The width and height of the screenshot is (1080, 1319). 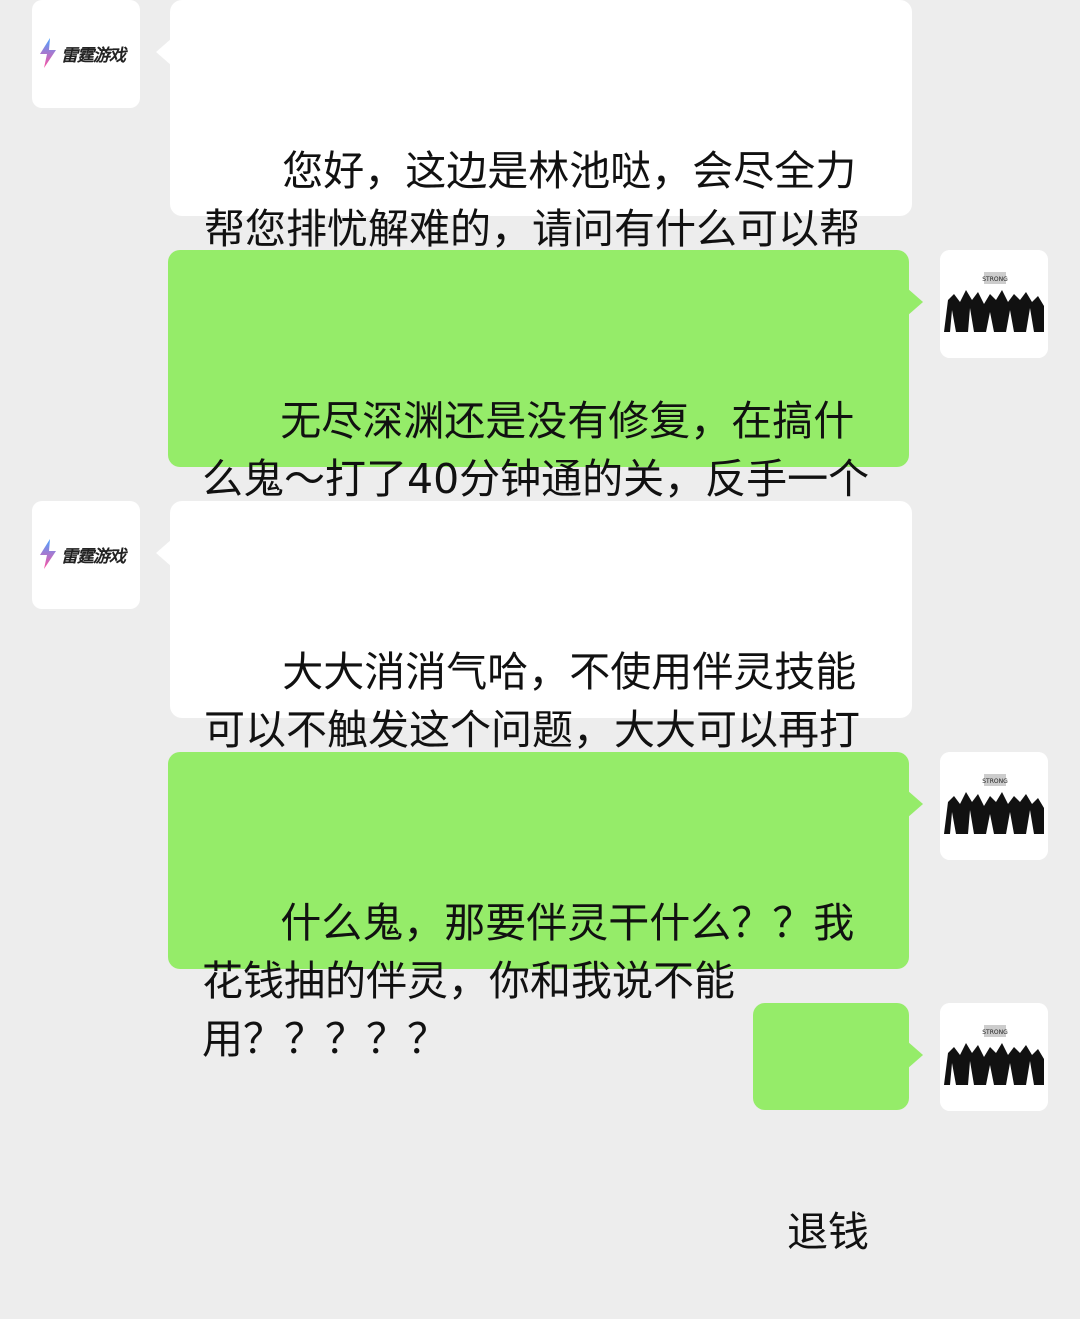 I want to click on message-text: 退钱, so click(x=828, y=1232).